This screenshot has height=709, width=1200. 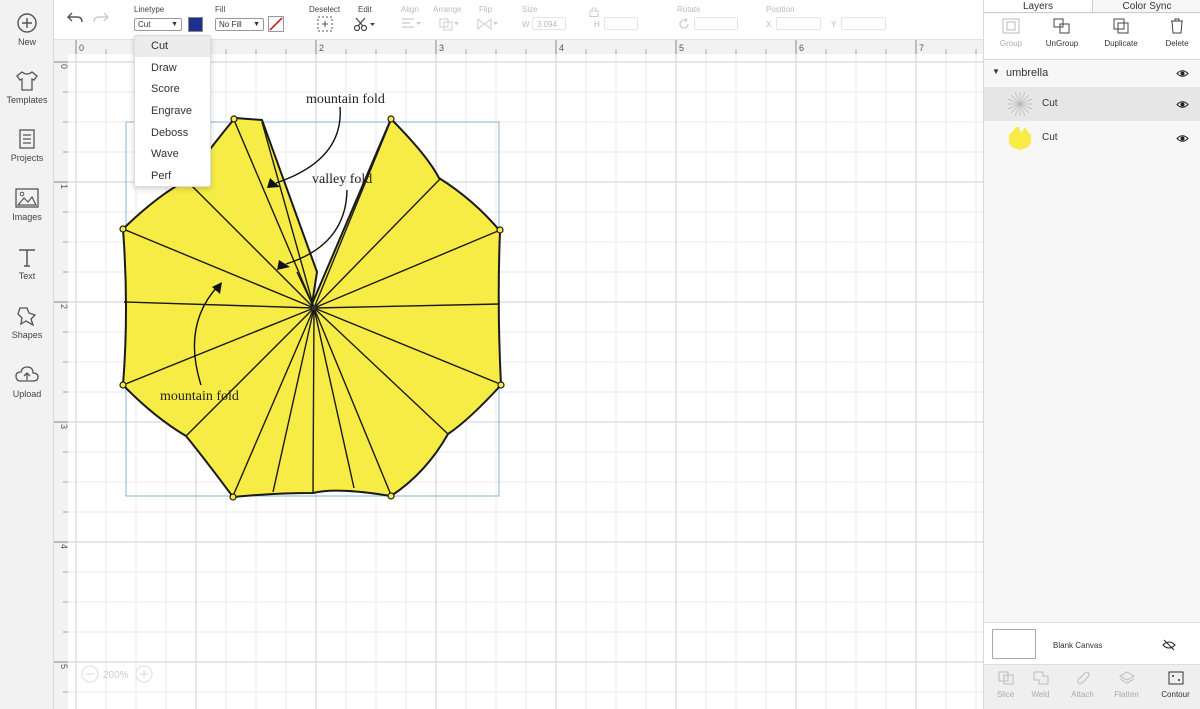 What do you see at coordinates (172, 154) in the screenshot?
I see `menu-item-wave: Wave` at bounding box center [172, 154].